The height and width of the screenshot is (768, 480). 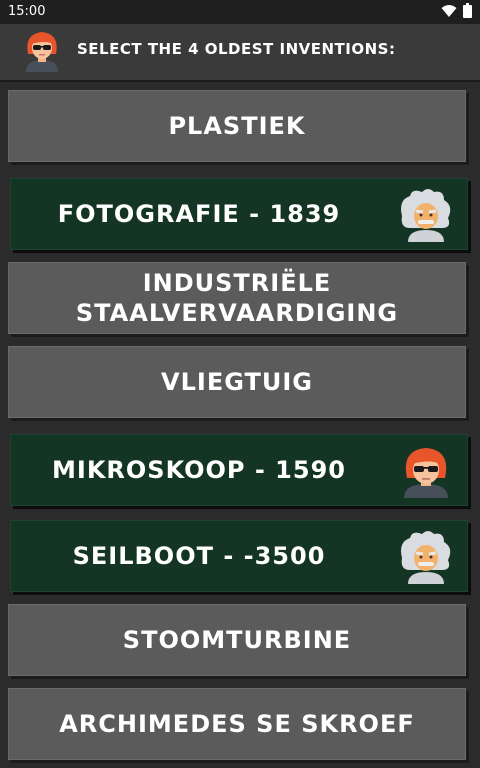 I want to click on answer-label: Industriële staalvervaardiging, so click(x=237, y=298).